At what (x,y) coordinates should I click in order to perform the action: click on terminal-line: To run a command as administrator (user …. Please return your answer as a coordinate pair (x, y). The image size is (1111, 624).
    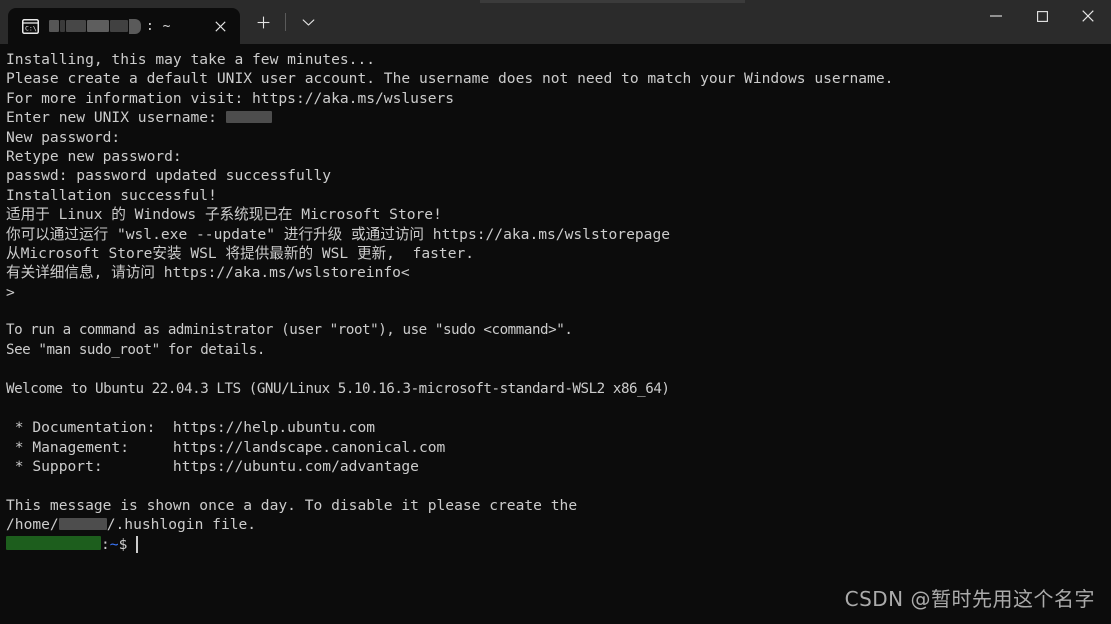
    Looking at the image, I should click on (556, 330).